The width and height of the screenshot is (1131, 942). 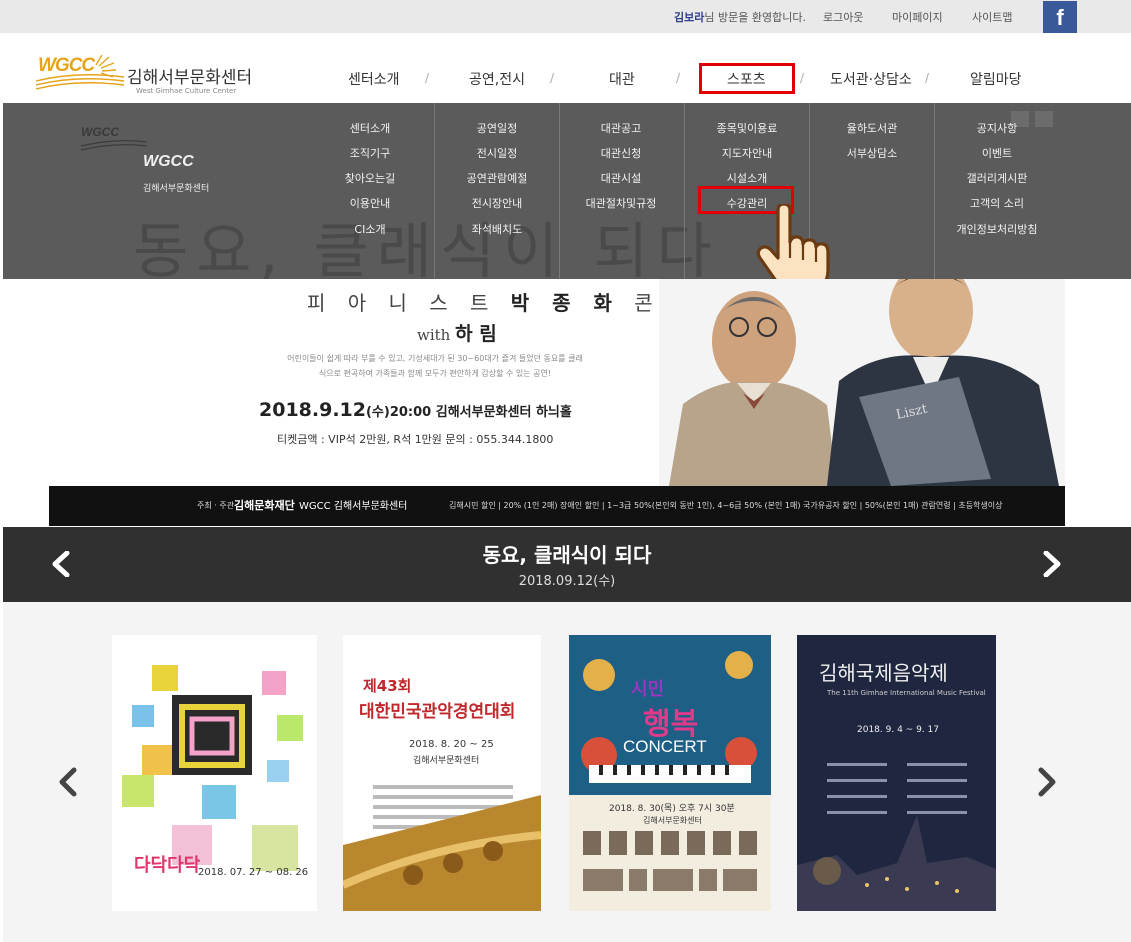 What do you see at coordinates (426, 252) in the screenshot?
I see `menu-watermark: 동요, 클래식이 되다` at bounding box center [426, 252].